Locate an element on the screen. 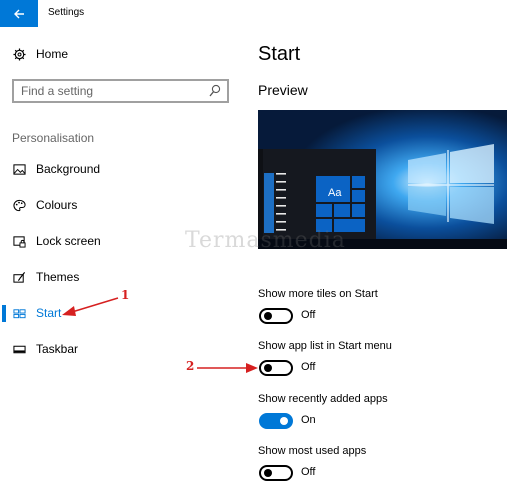 The height and width of the screenshot is (485, 510). preview-tile-label: Aa is located at coordinates (335, 193).